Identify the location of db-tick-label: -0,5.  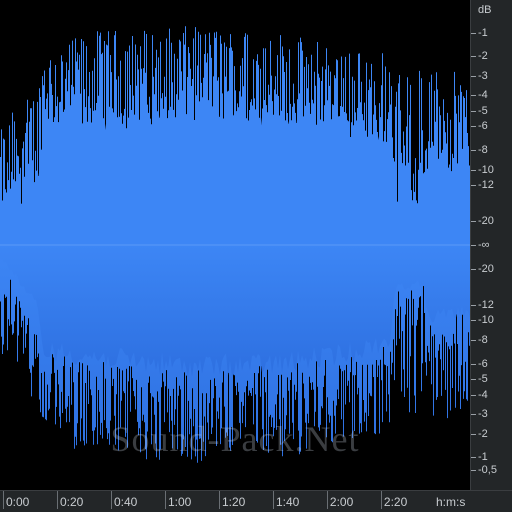
(487, 469).